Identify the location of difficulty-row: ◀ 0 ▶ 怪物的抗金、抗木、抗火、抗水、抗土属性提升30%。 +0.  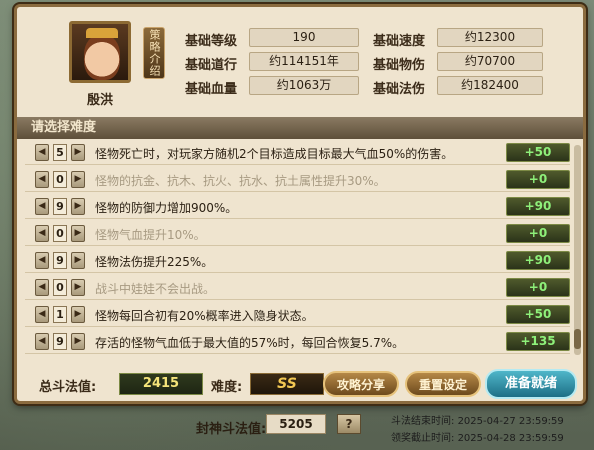
(297, 180).